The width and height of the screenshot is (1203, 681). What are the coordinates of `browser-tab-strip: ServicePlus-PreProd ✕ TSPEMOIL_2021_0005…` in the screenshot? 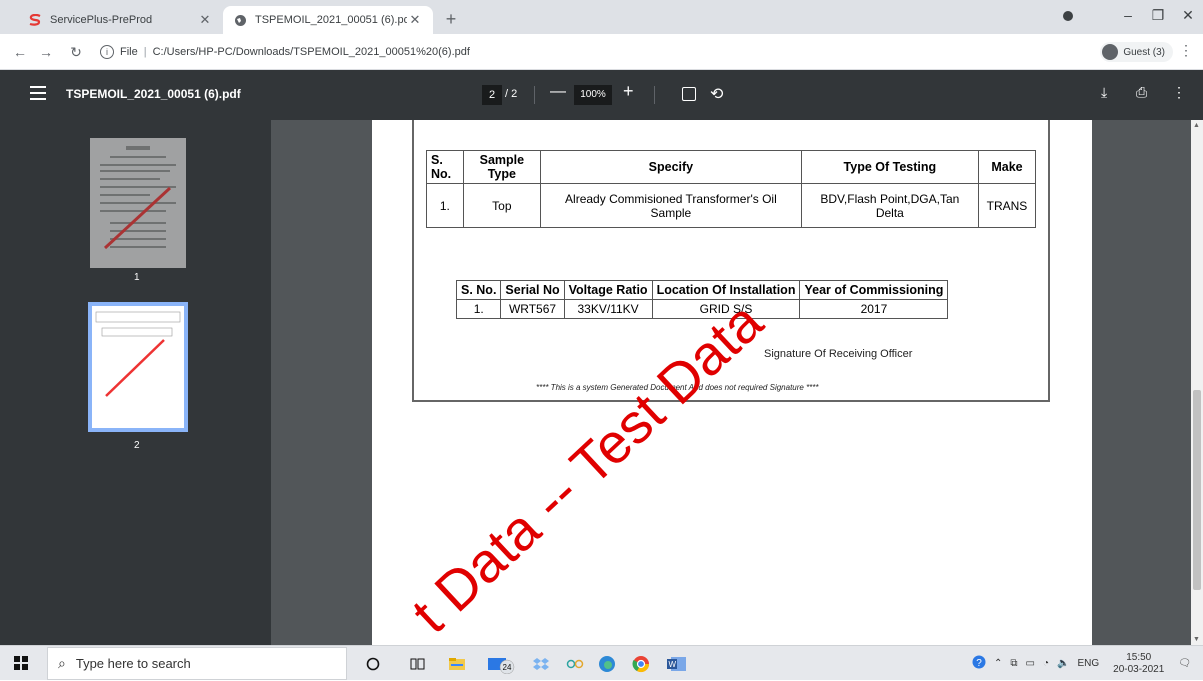 It's located at (601, 17).